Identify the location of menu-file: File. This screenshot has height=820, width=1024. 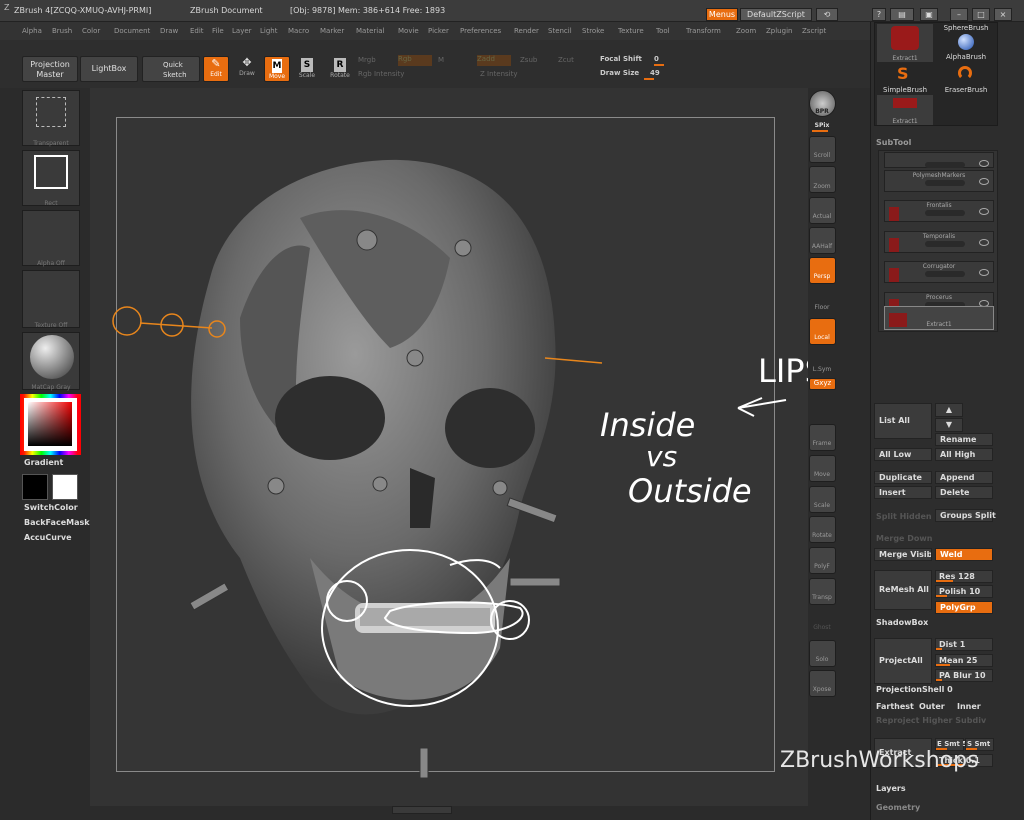
(218, 31).